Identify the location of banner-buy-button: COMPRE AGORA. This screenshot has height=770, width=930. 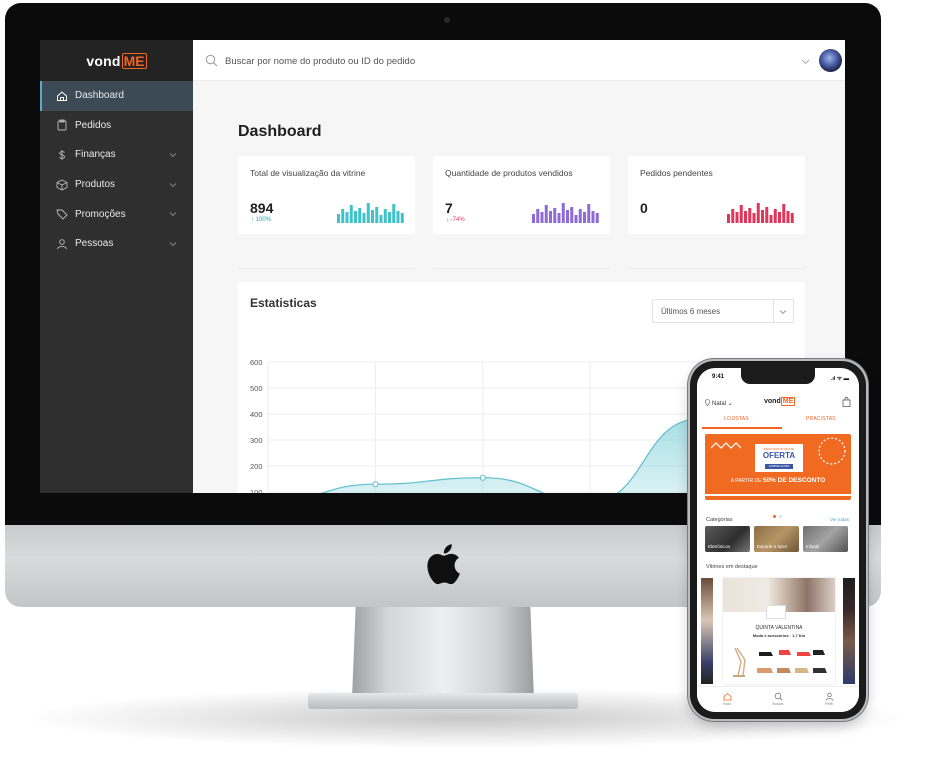
(779, 466).